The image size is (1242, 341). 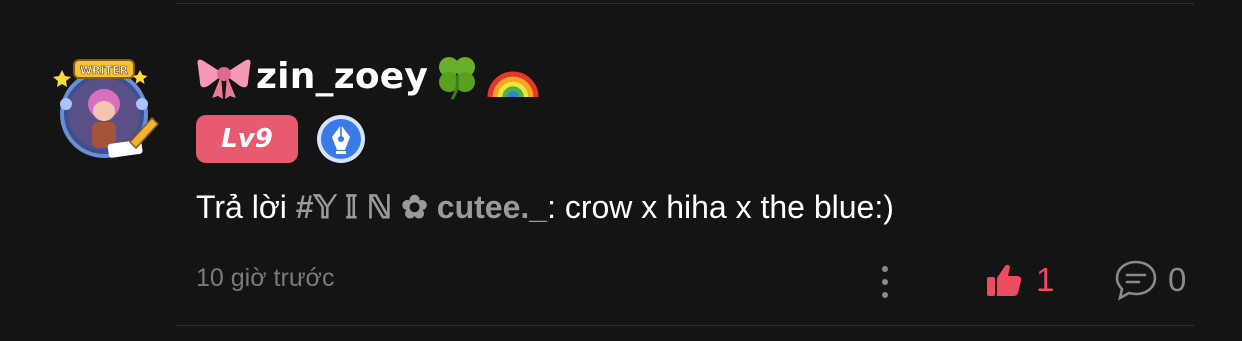 What do you see at coordinates (247, 139) in the screenshot?
I see `level-badge: Lv9` at bounding box center [247, 139].